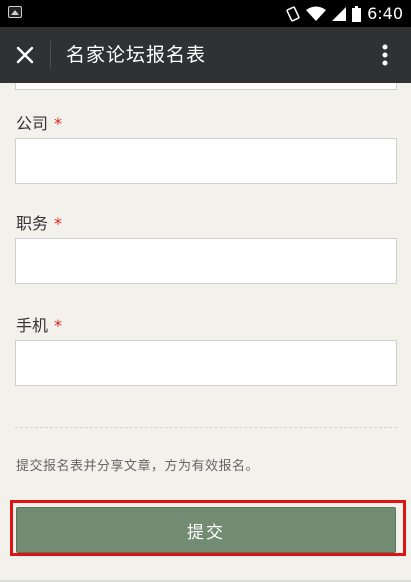  What do you see at coordinates (206, 161) in the screenshot?
I see `company-input` at bounding box center [206, 161].